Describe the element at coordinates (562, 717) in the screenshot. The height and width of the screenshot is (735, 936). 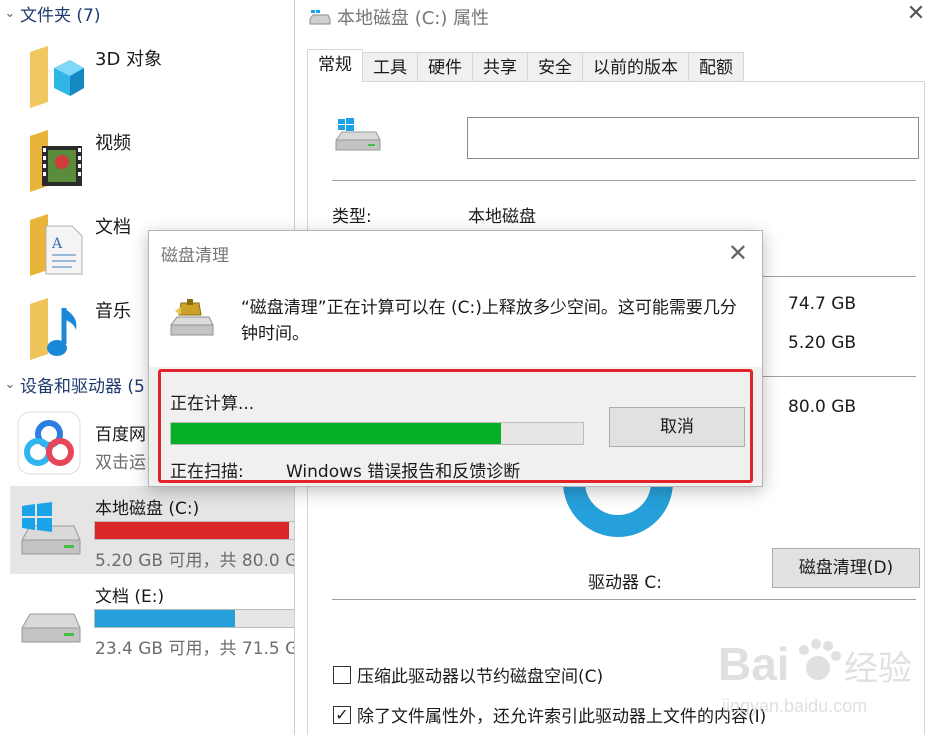
I see `index-label: 除了文件属性外，还允许索引此驱动器上文件的内容(I)` at that location.